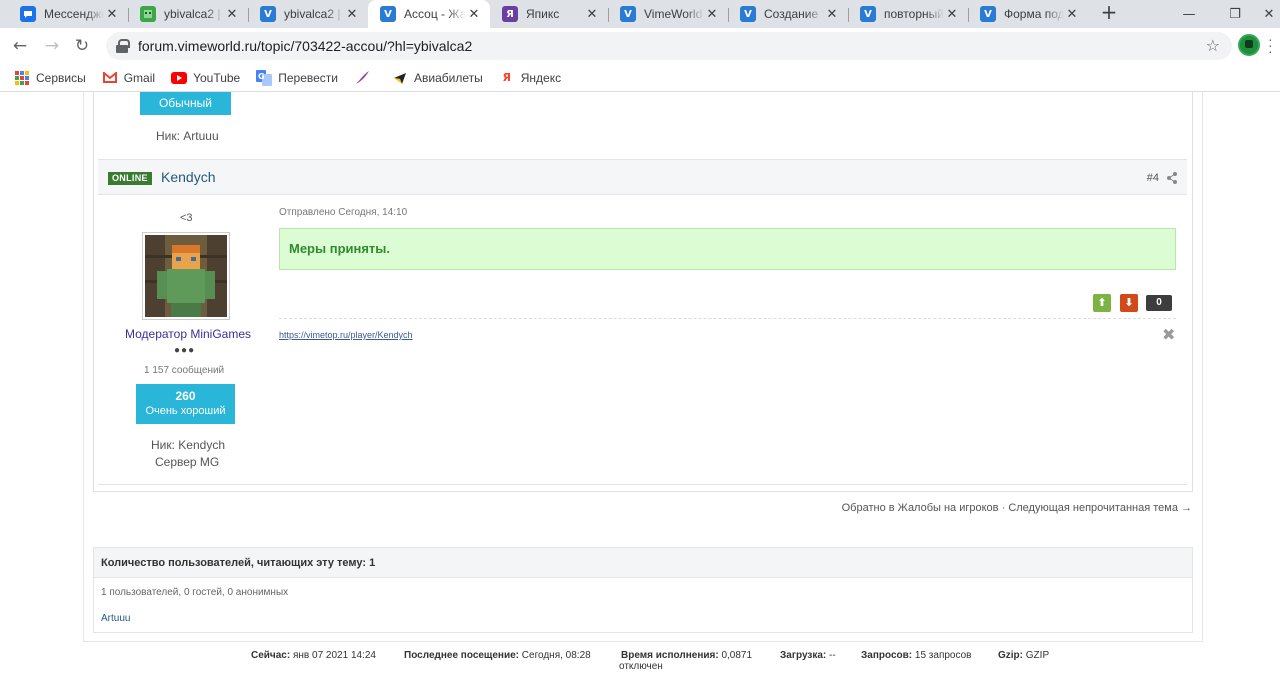  Describe the element at coordinates (1034, 14) in the screenshot. I see `tab-title: Форма подачи` at that location.